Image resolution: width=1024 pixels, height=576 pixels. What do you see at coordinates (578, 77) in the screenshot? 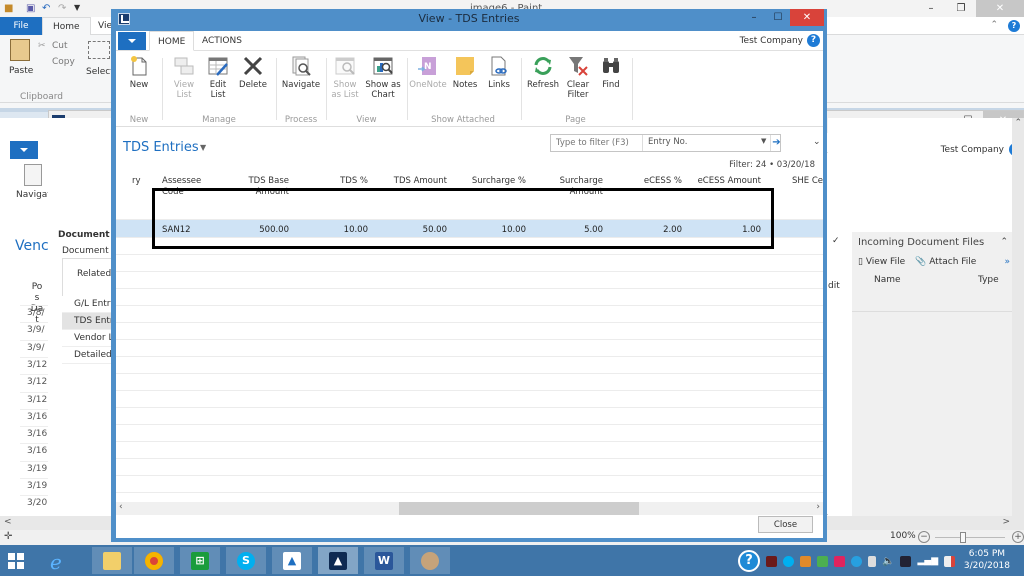
I see `clear-filter-button: Clear Filter` at bounding box center [578, 77].